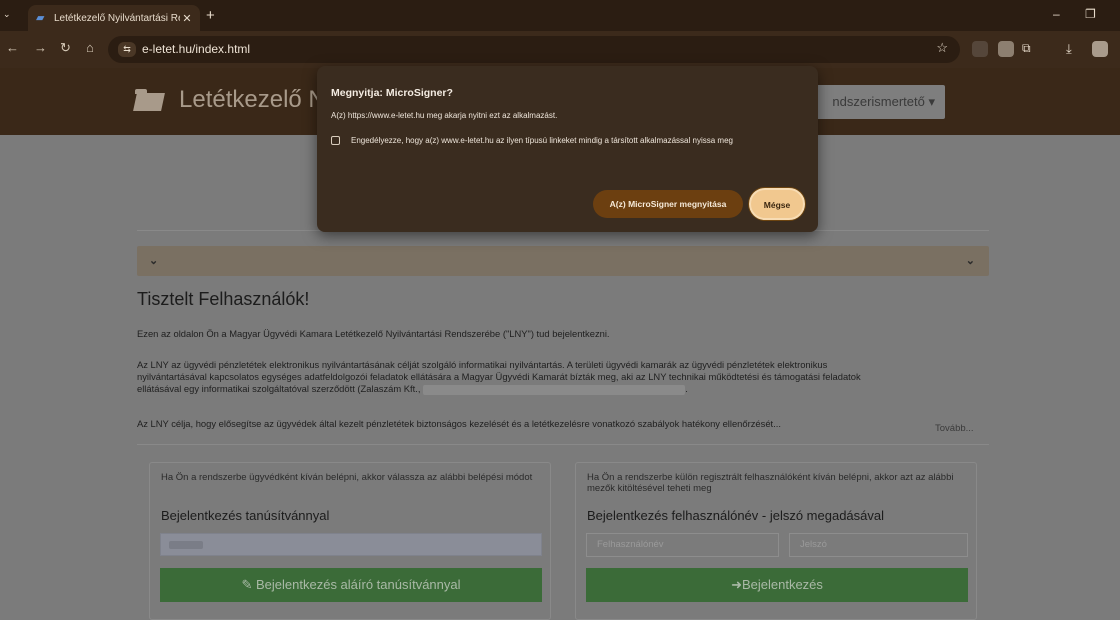 This screenshot has width=1120, height=620. Describe the element at coordinates (980, 49) in the screenshot. I see `extension-icon` at that location.